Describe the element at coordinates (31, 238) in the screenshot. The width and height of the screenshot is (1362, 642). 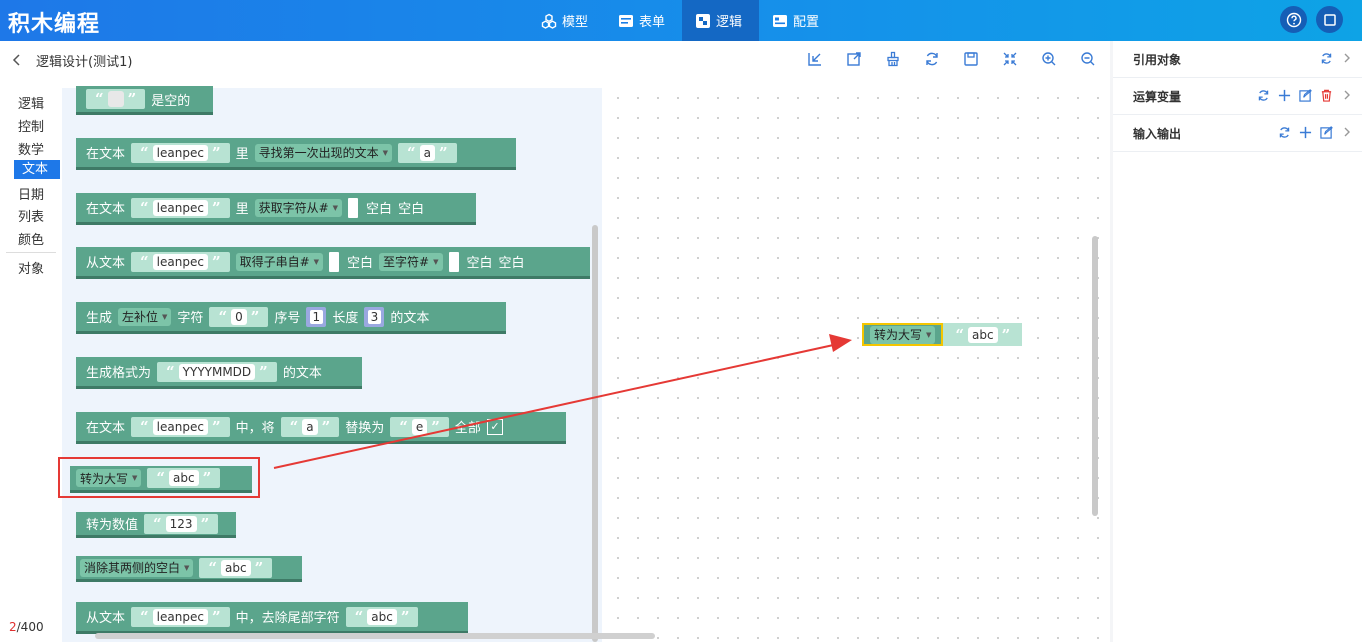
I see `category-color: 颜色` at that location.